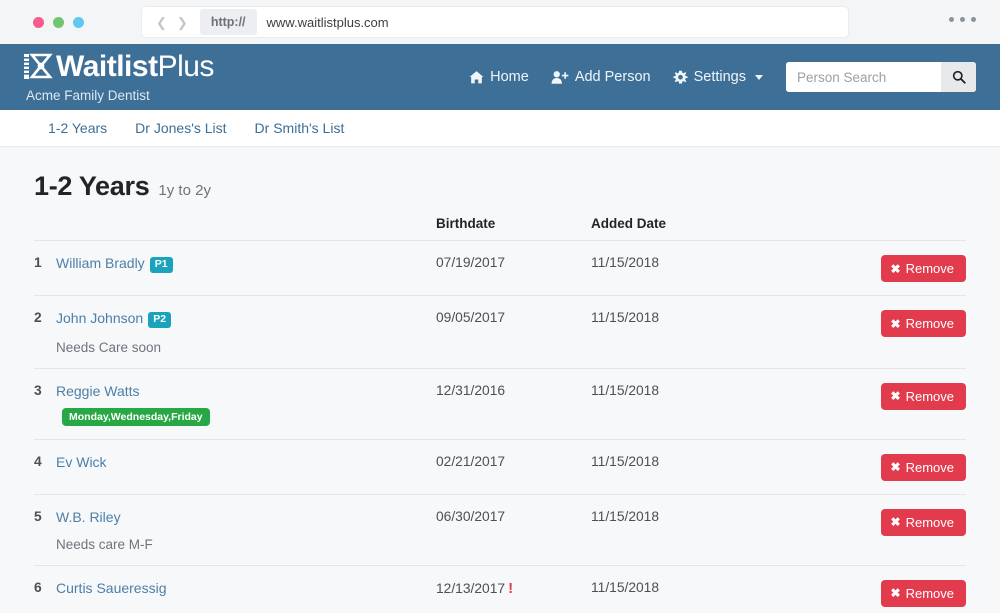 Image resolution: width=1000 pixels, height=613 pixels. What do you see at coordinates (328, 22) in the screenshot?
I see `url-text: www.waitlistplus.com` at bounding box center [328, 22].